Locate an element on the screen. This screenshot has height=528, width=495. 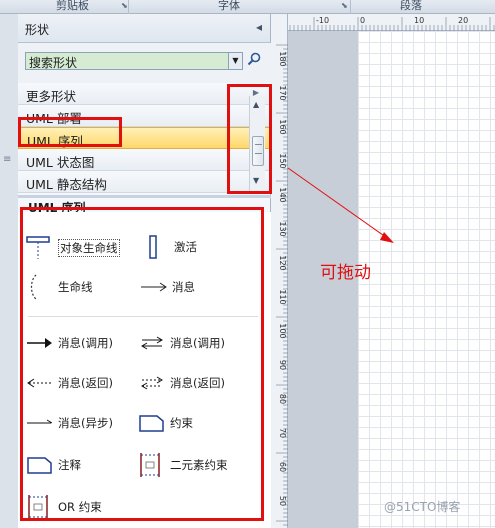
watermark: @51CTO博客 is located at coordinates (422, 507).